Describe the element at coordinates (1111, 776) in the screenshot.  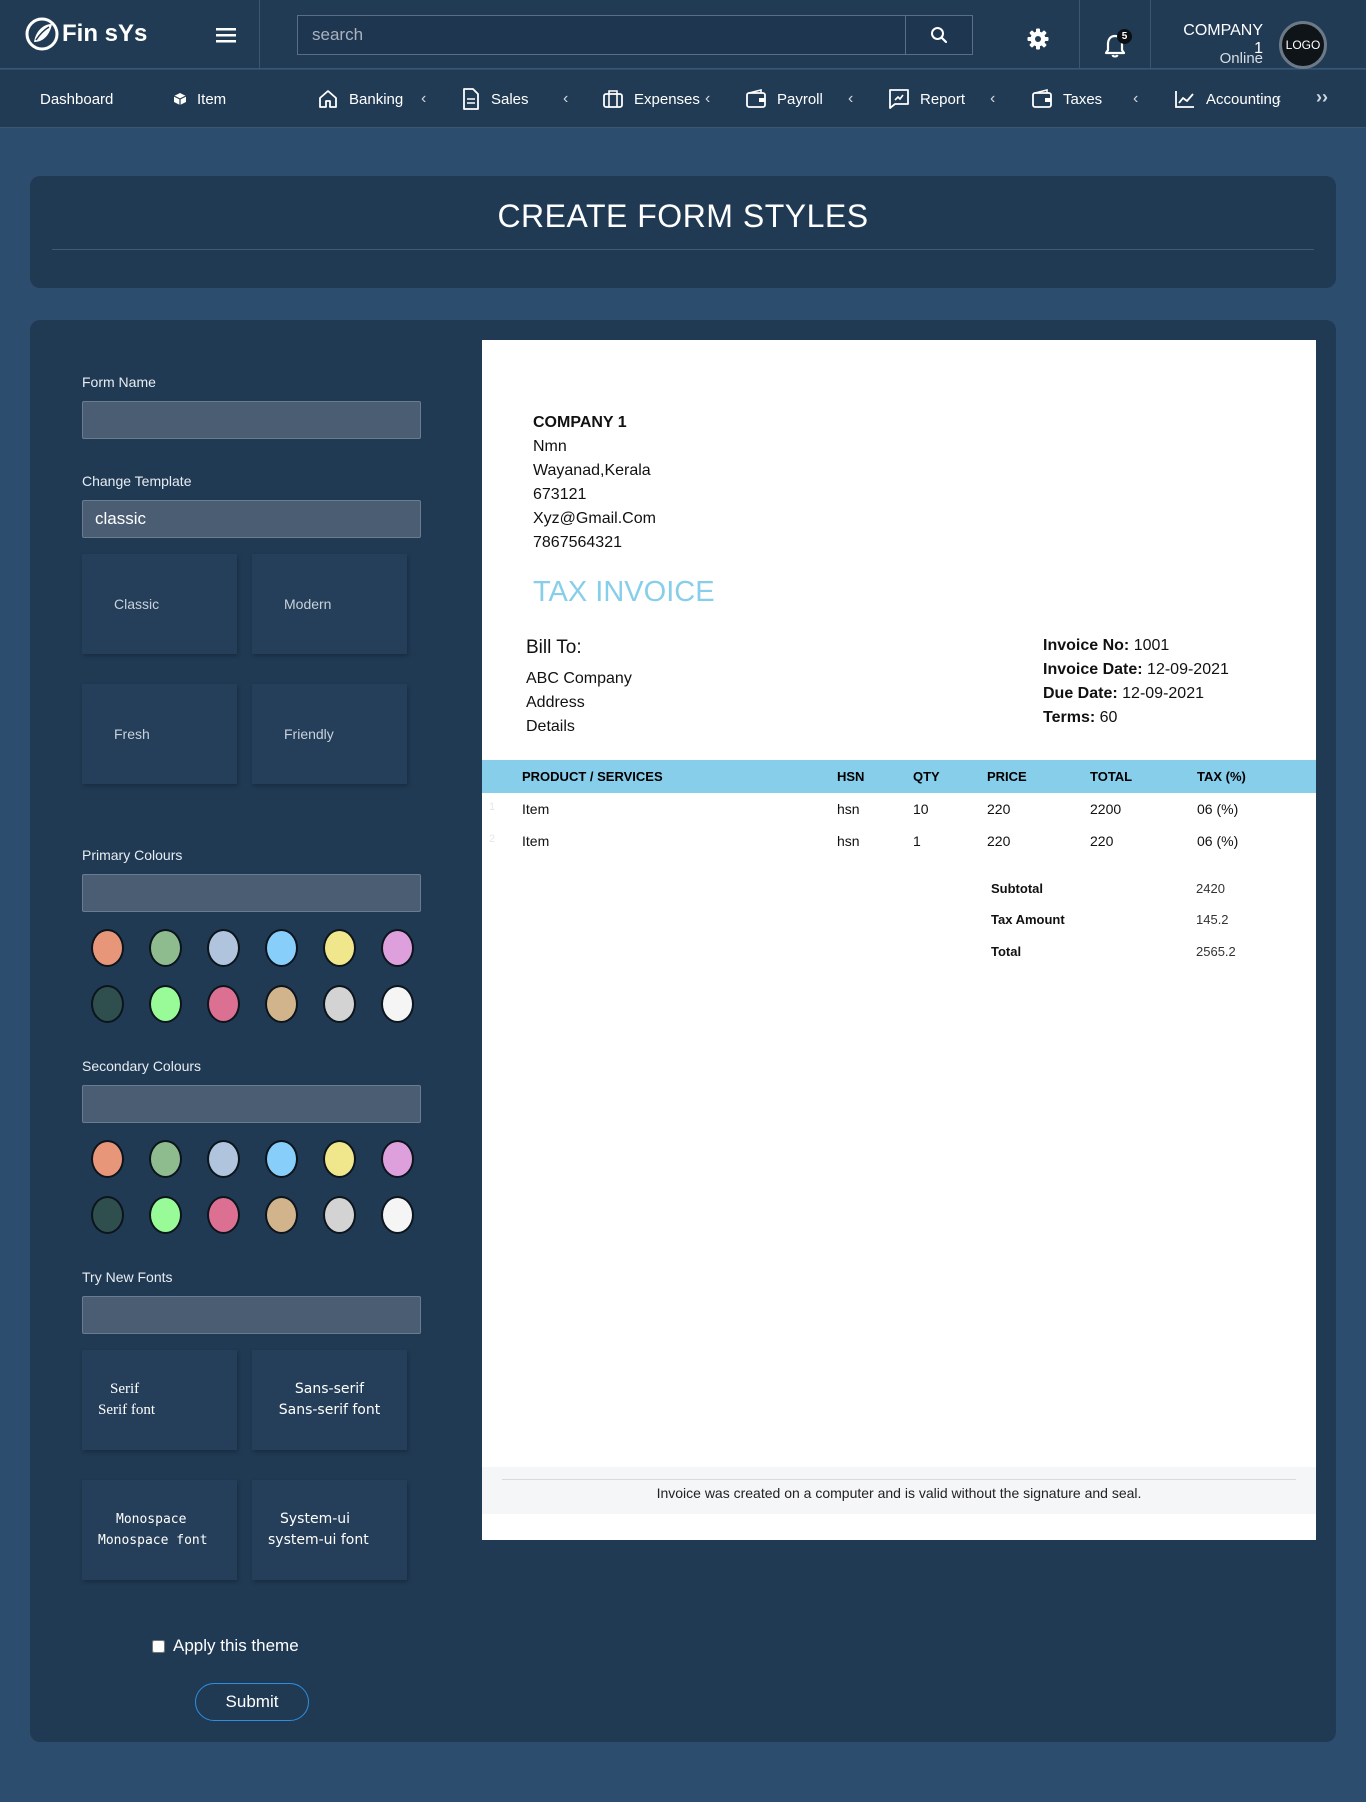
I see `col-total: TOTAL` at that location.